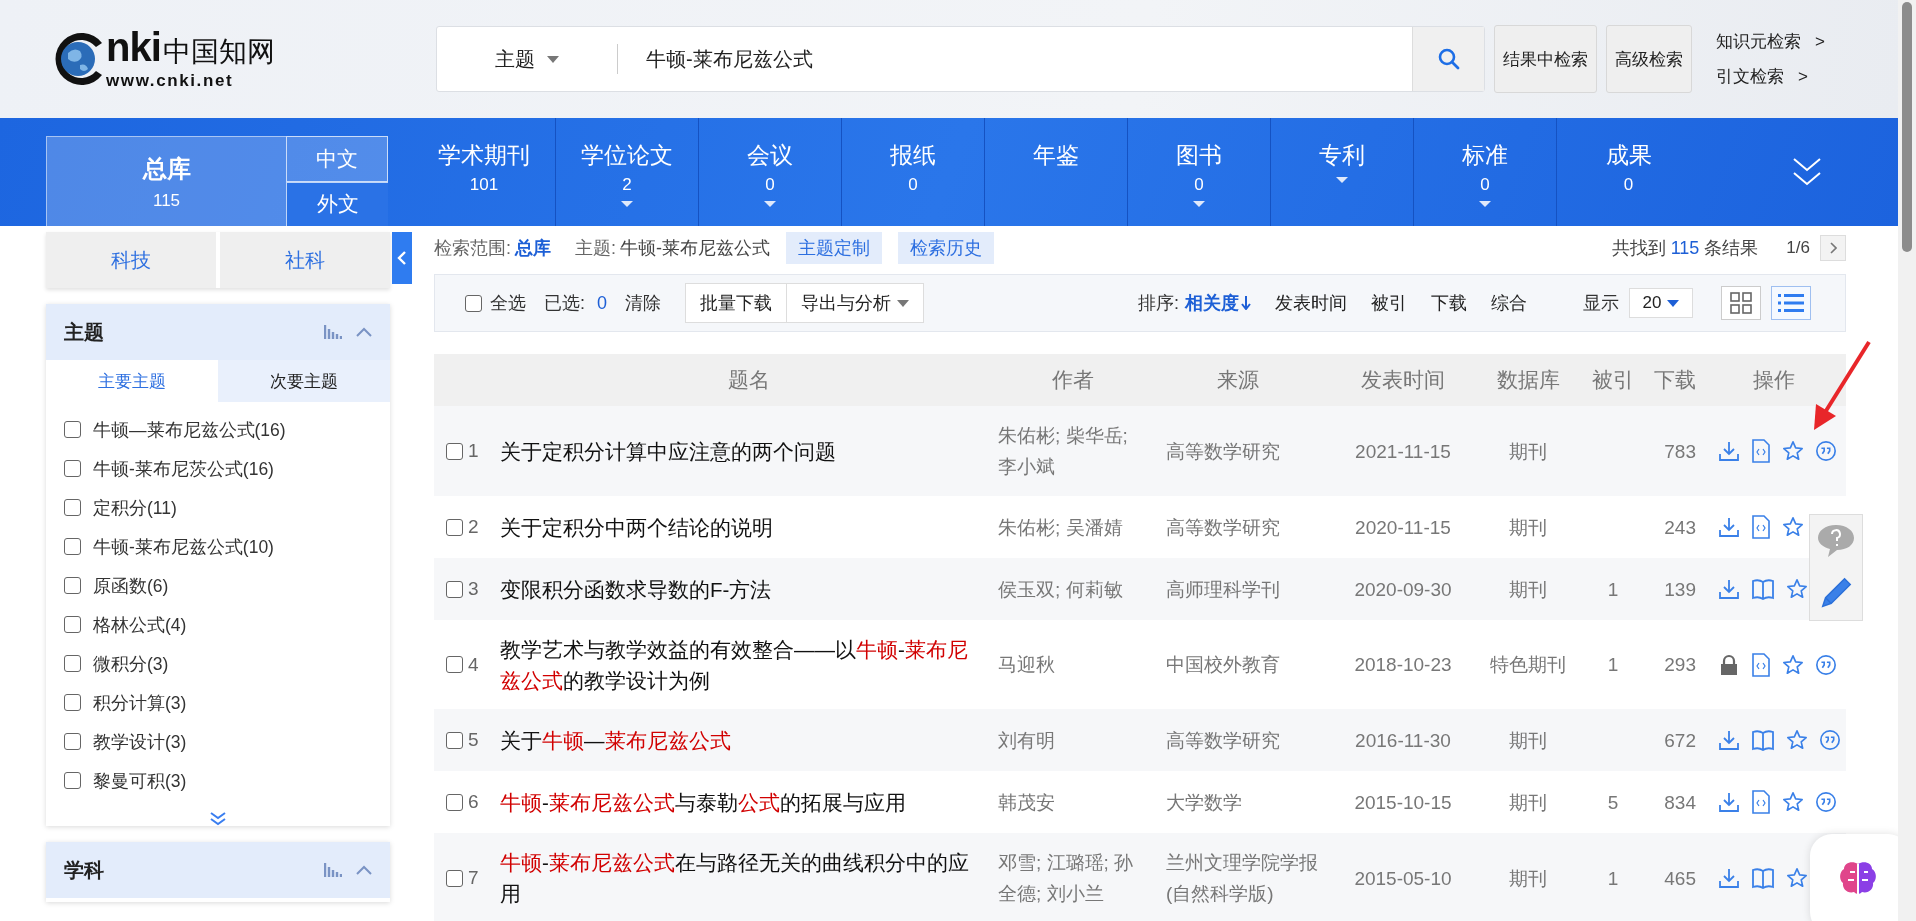 Image resolution: width=1916 pixels, height=921 pixels. Describe the element at coordinates (140, 780) in the screenshot. I see `facet-option: 黎曼可积(3)` at that location.